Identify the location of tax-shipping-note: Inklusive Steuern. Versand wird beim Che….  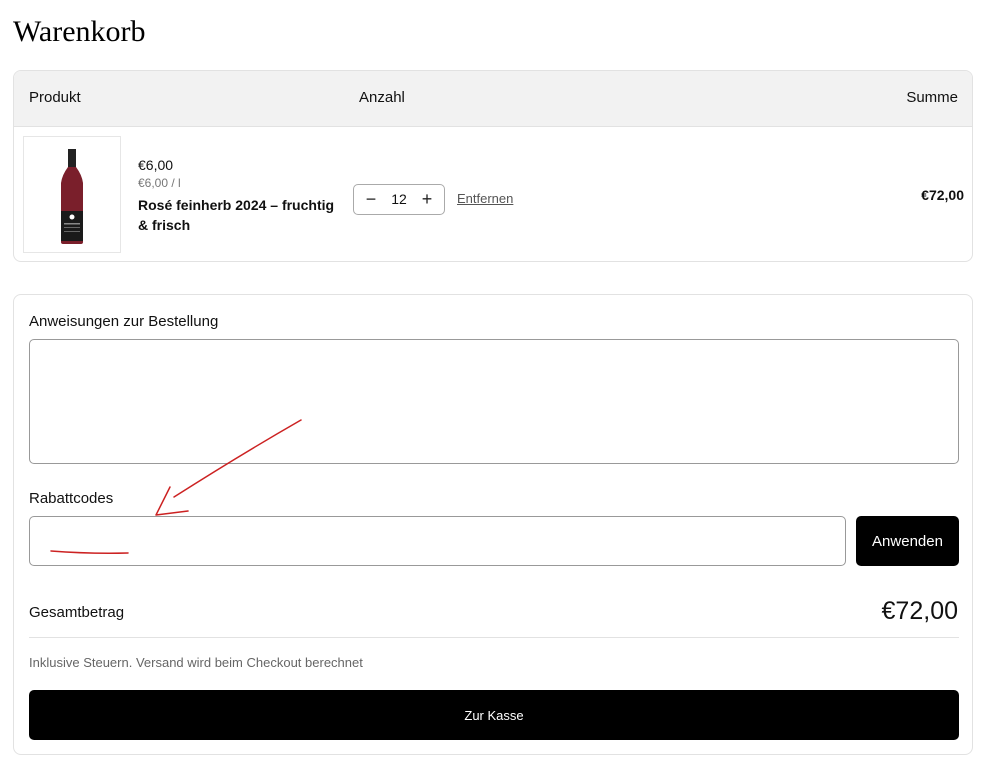
(196, 662).